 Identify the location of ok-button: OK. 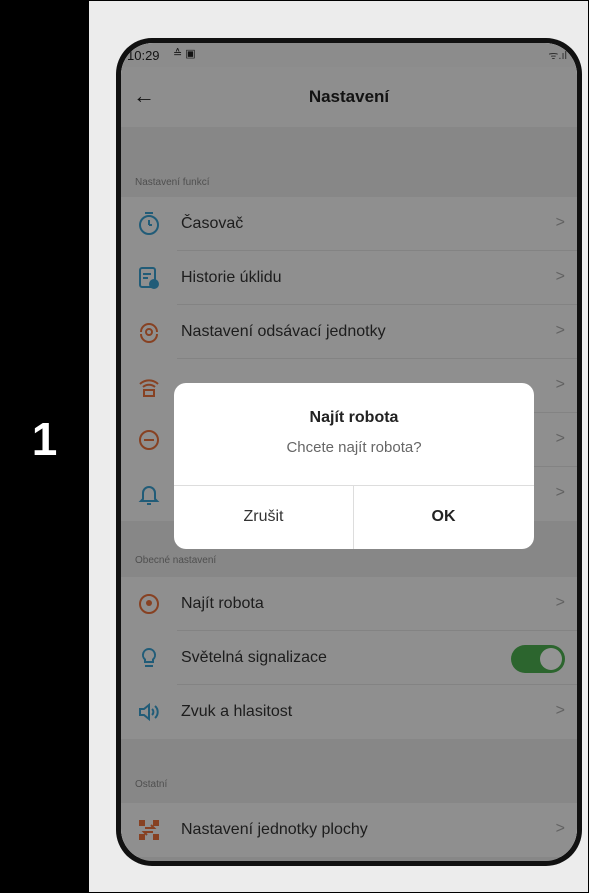
(443, 517).